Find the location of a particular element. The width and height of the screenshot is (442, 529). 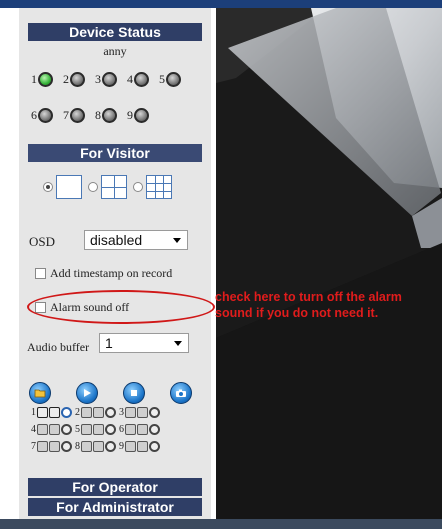

device-3: 3 is located at coordinates (106, 79).